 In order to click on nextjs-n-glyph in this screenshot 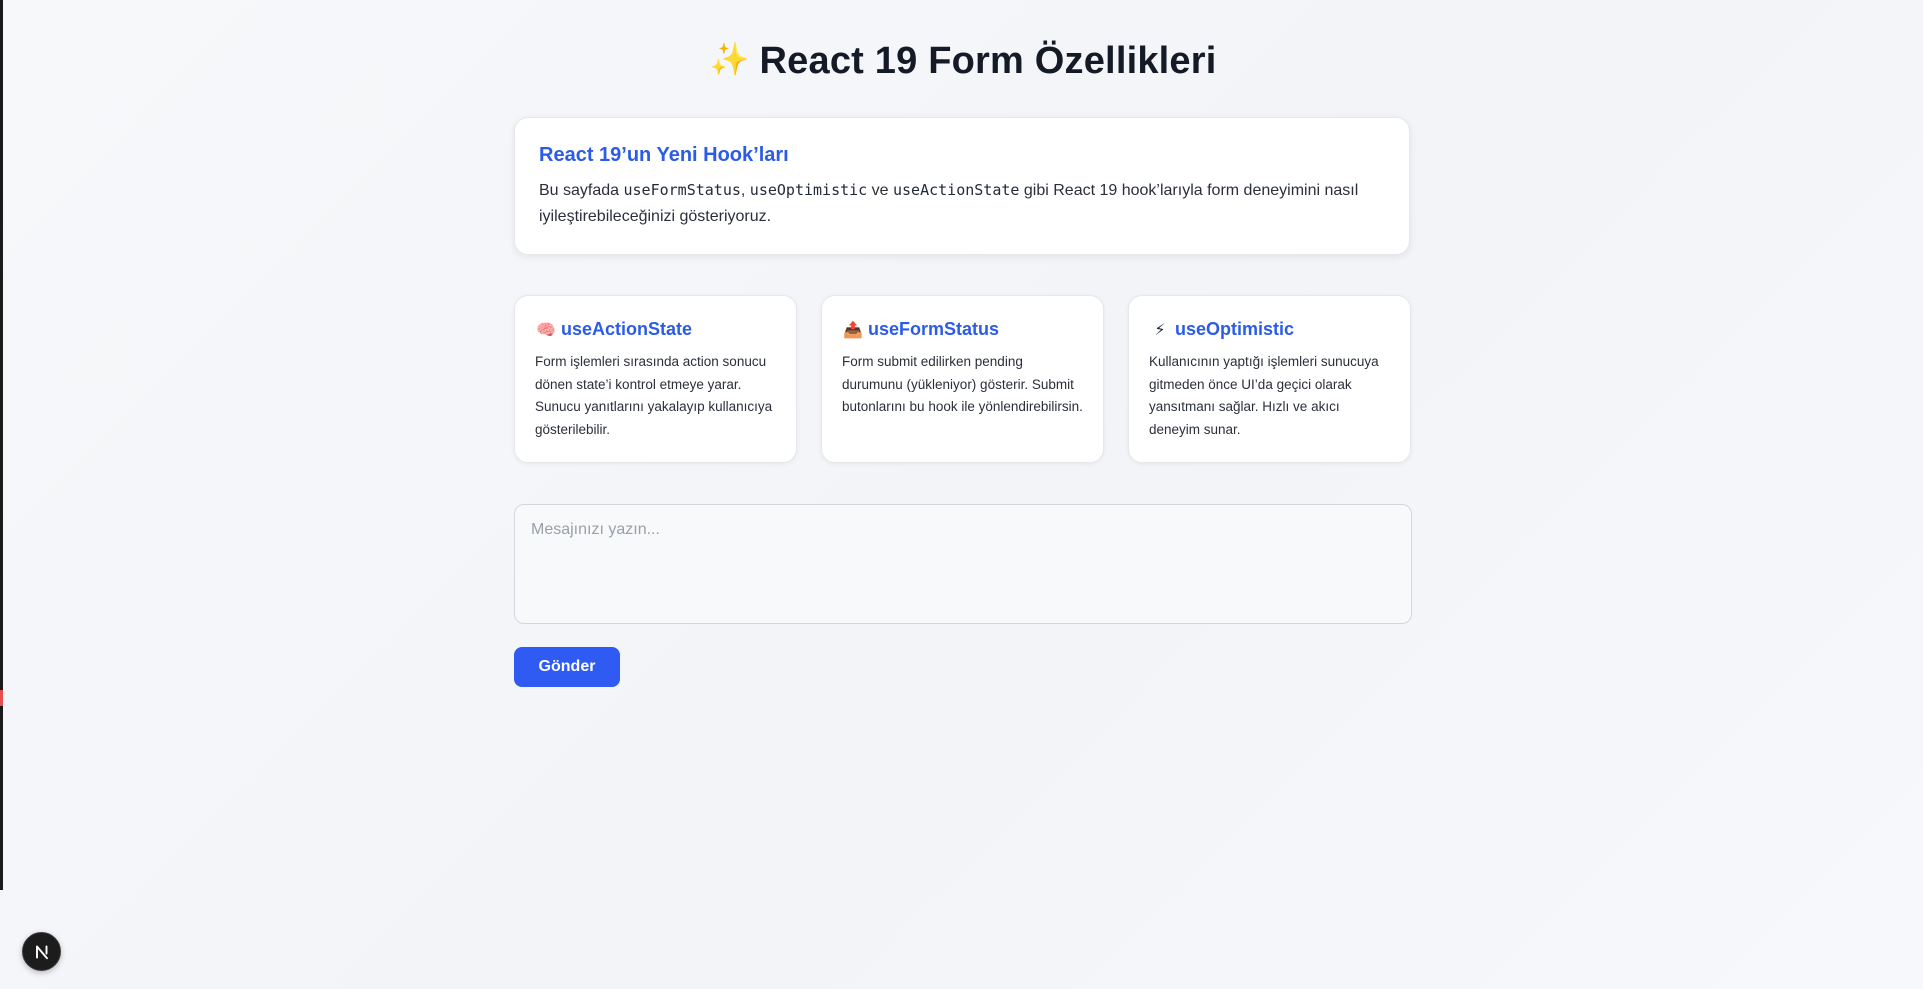, I will do `click(41, 952)`.